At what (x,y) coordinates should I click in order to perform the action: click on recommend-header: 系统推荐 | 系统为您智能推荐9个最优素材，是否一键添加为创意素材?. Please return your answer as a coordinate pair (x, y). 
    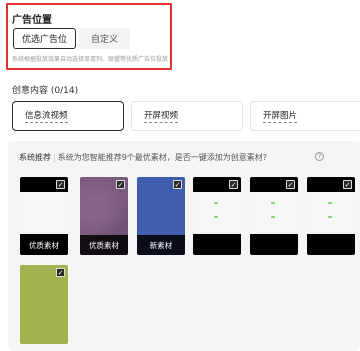
    Looking at the image, I should click on (143, 157).